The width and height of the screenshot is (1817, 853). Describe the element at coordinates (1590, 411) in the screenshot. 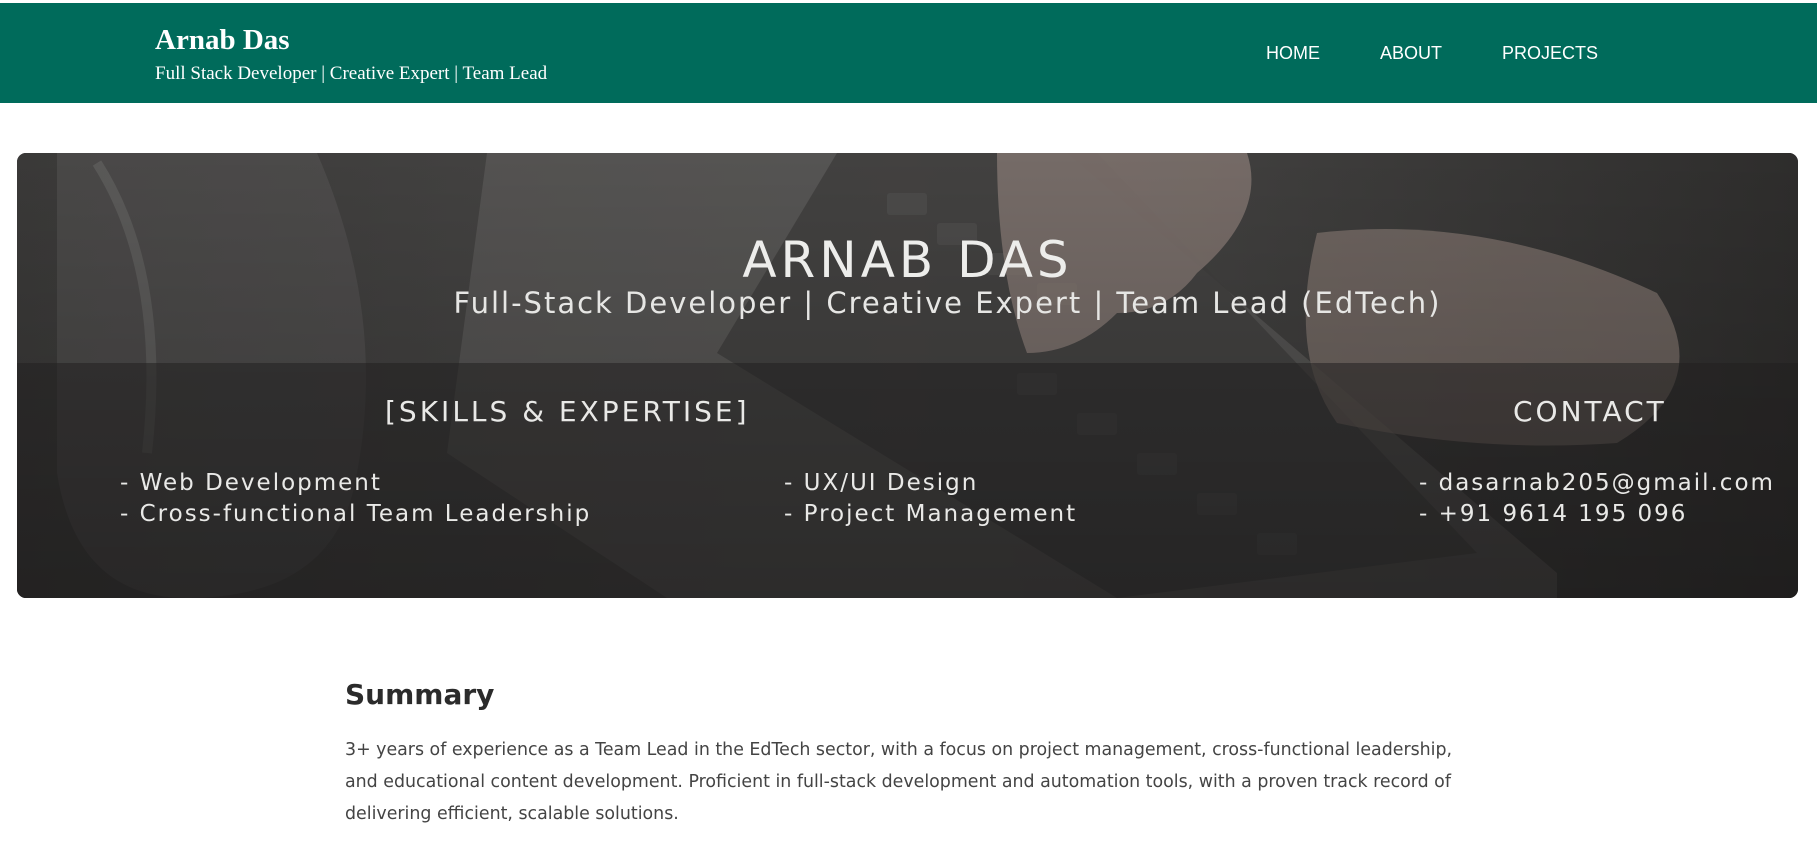

I see `contact-heading: CONTACT` at that location.